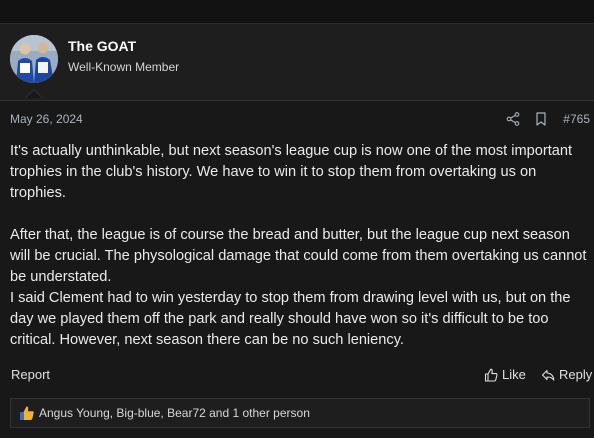 Image resolution: width=594 pixels, height=438 pixels. Describe the element at coordinates (300, 119) in the screenshot. I see `message-attribution: May 26, 2024 #765` at that location.